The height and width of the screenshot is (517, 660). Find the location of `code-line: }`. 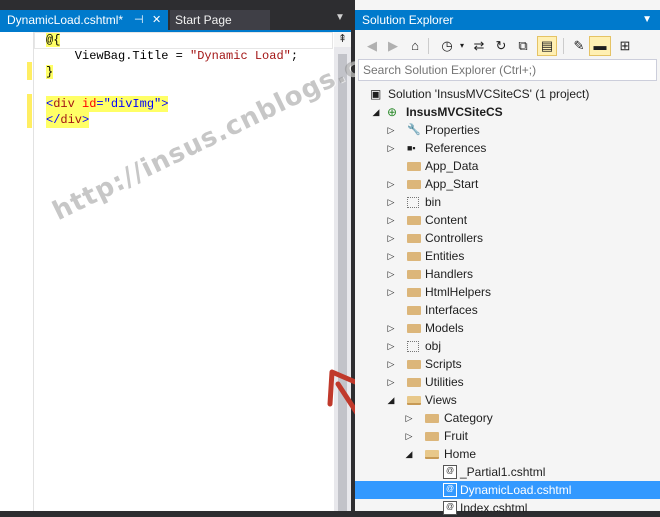

code-line: } is located at coordinates (50, 72).